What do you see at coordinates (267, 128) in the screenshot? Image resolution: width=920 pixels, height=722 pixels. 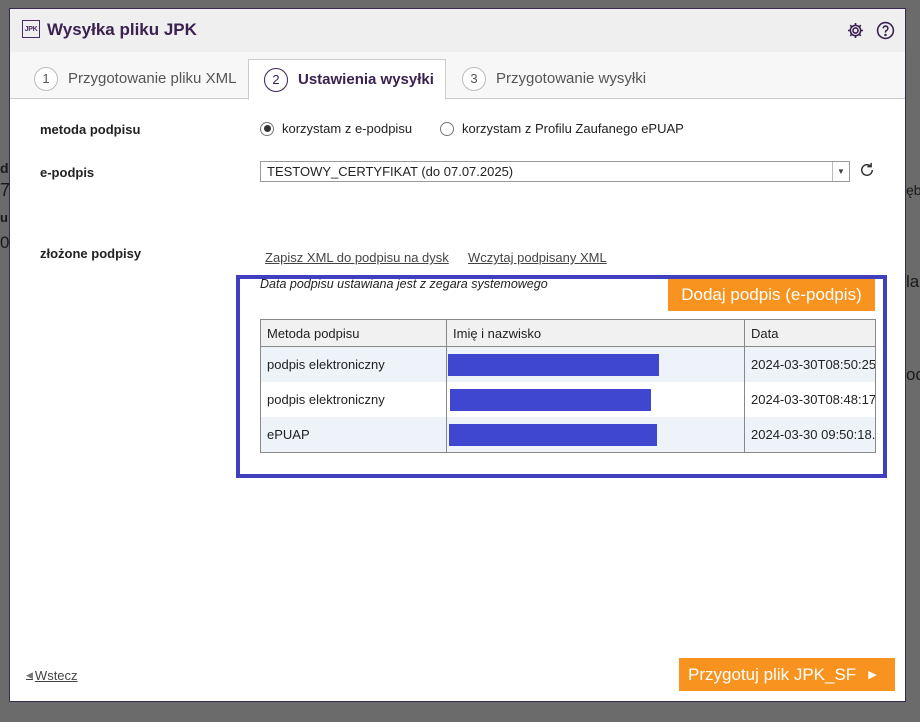 I see `radio-button-selected` at bounding box center [267, 128].